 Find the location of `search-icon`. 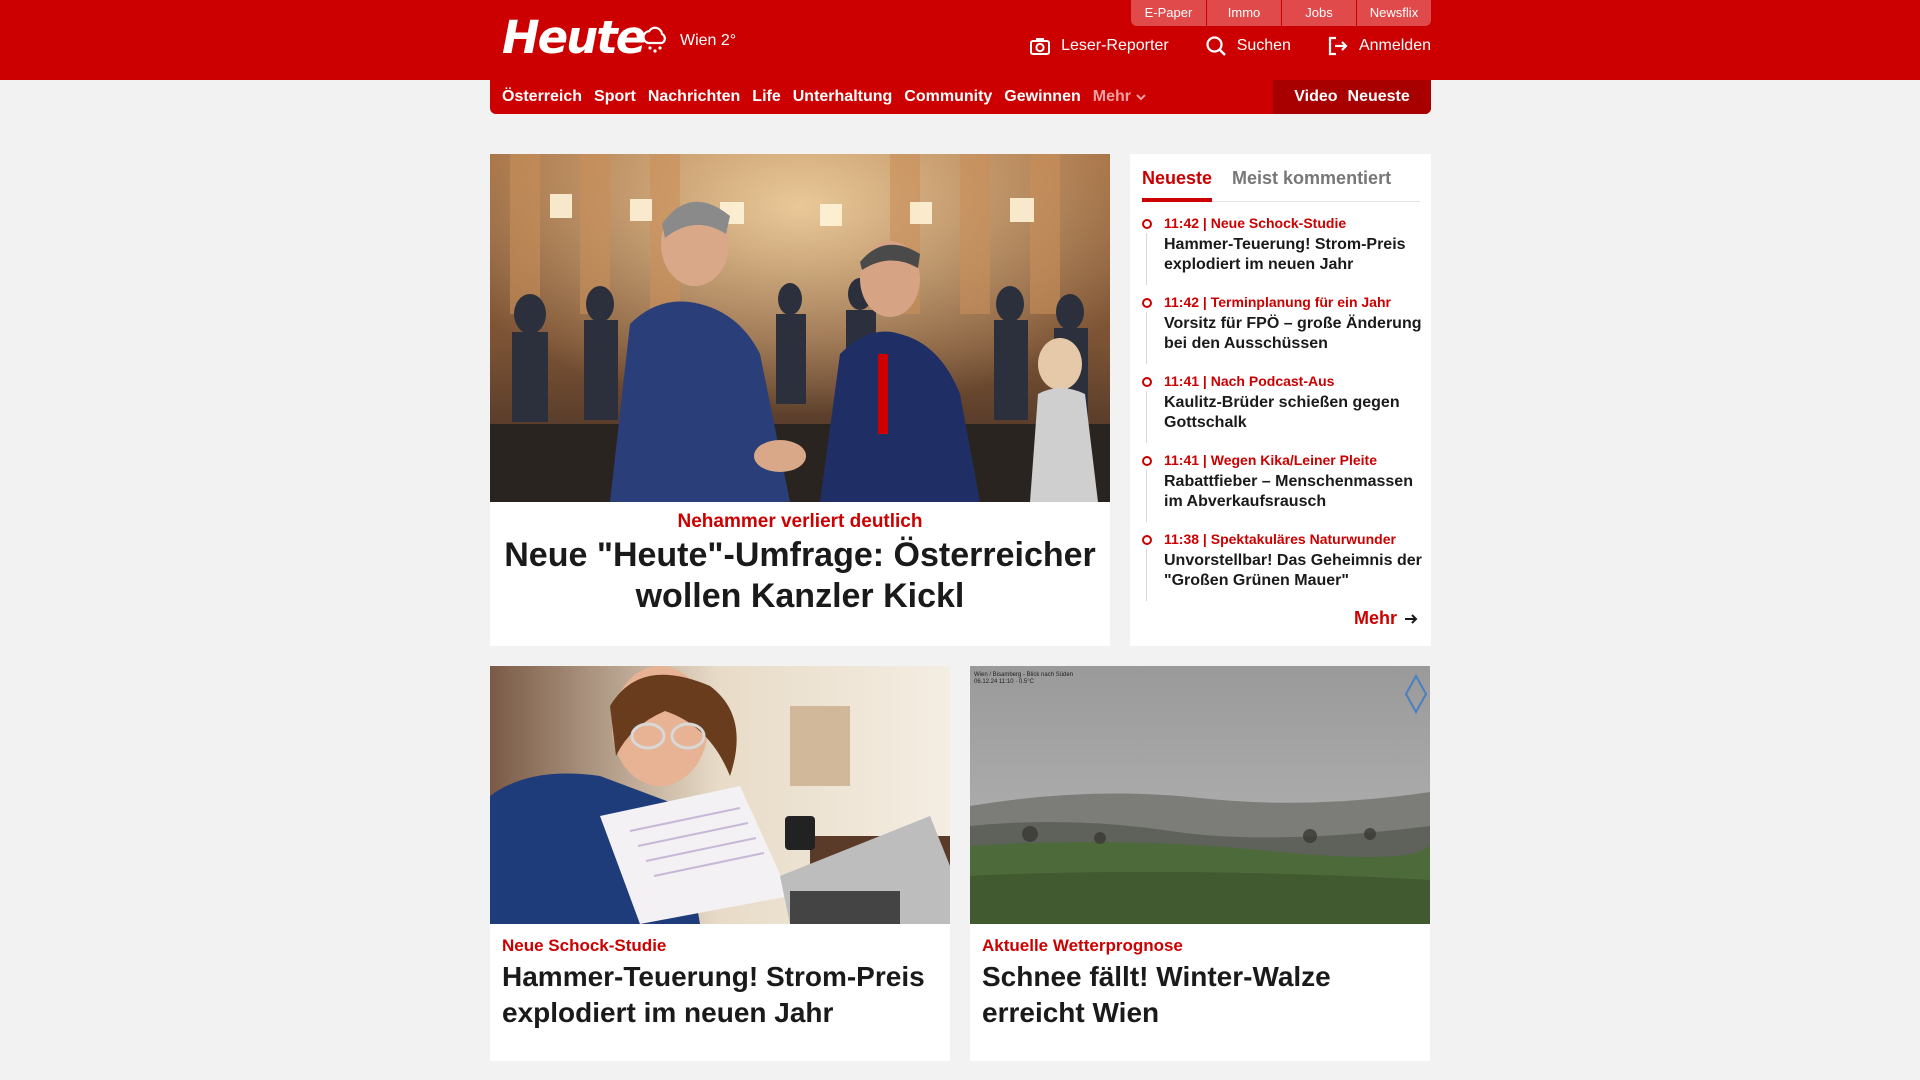

search-icon is located at coordinates (1216, 46).